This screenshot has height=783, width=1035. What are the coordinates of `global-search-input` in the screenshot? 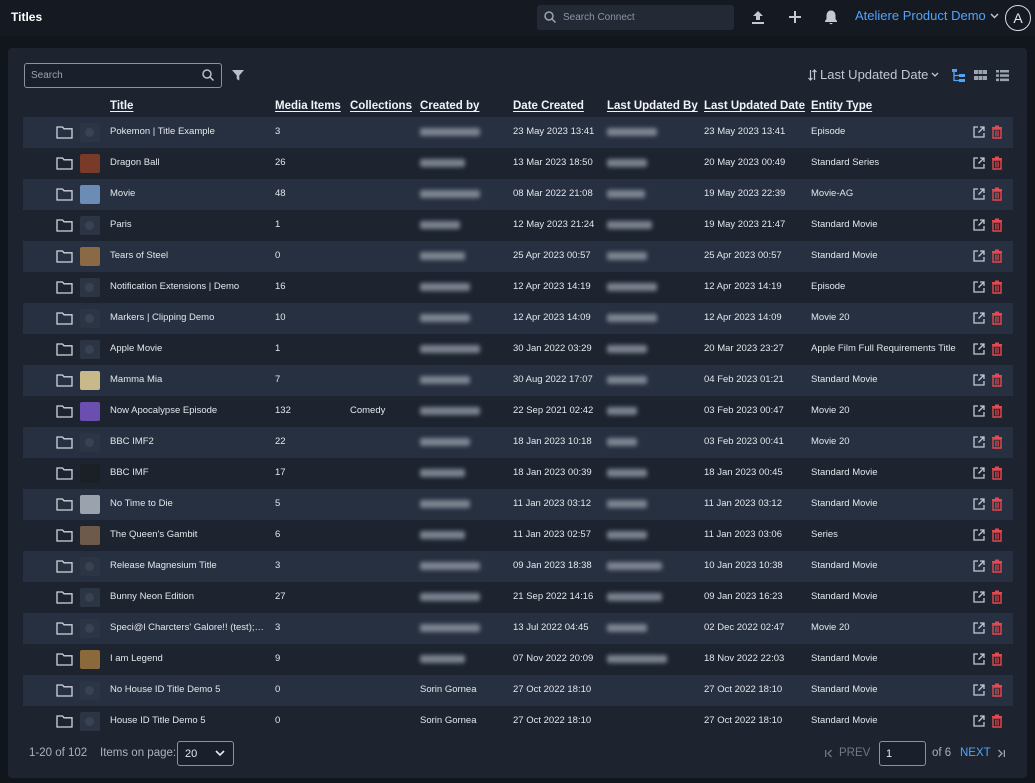 It's located at (645, 17).